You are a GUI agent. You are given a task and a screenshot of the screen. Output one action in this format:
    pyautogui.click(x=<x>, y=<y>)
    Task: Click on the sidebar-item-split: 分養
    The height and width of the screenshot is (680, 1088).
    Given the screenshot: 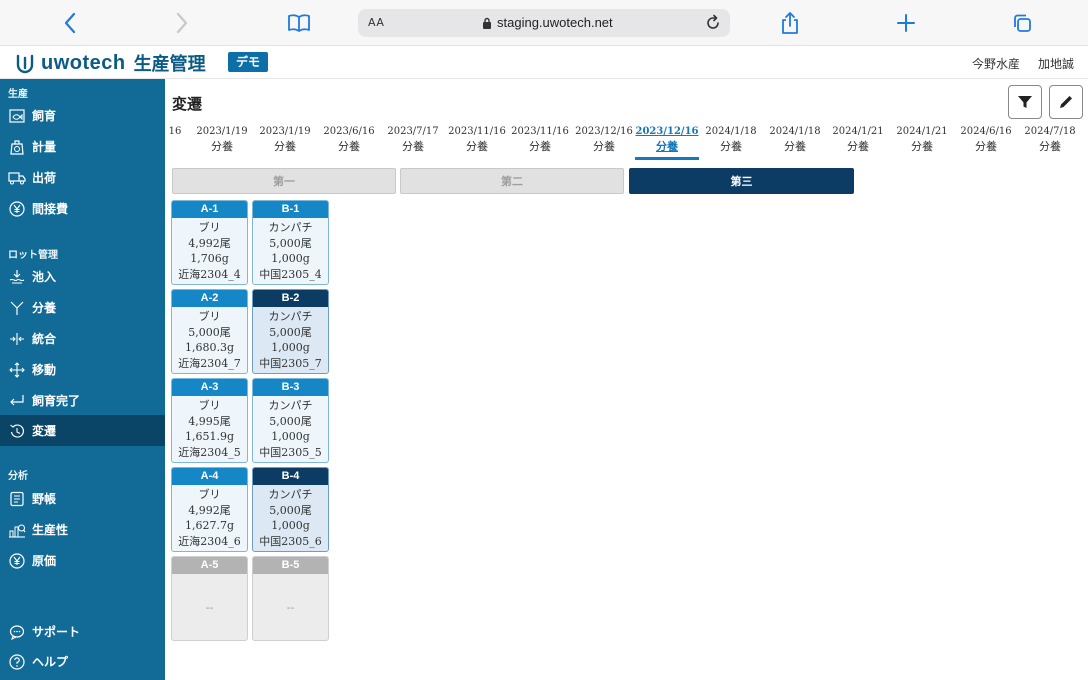 What is the action you would take?
    pyautogui.click(x=82, y=307)
    